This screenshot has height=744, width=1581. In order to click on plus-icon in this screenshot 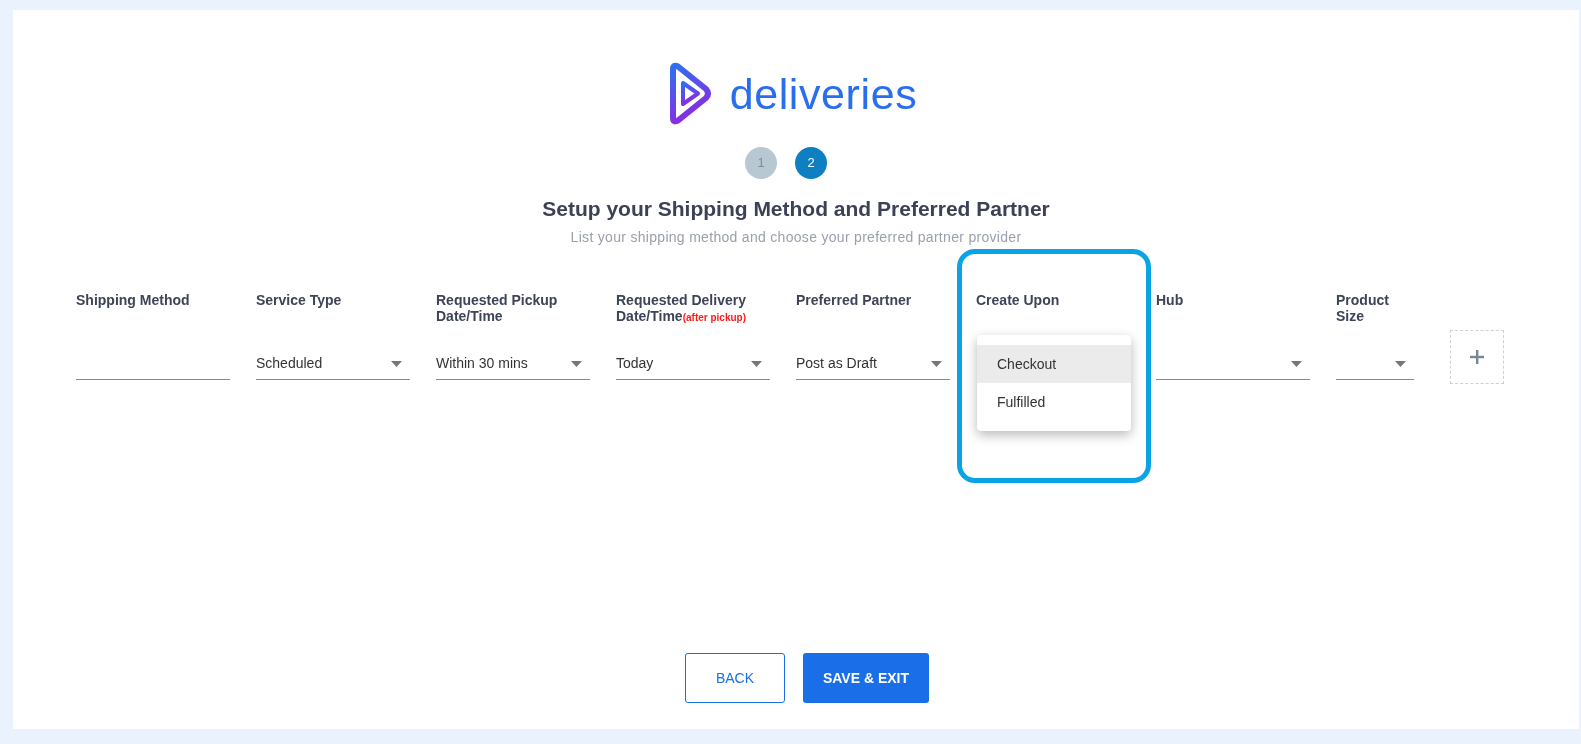, I will do `click(1477, 357)`.